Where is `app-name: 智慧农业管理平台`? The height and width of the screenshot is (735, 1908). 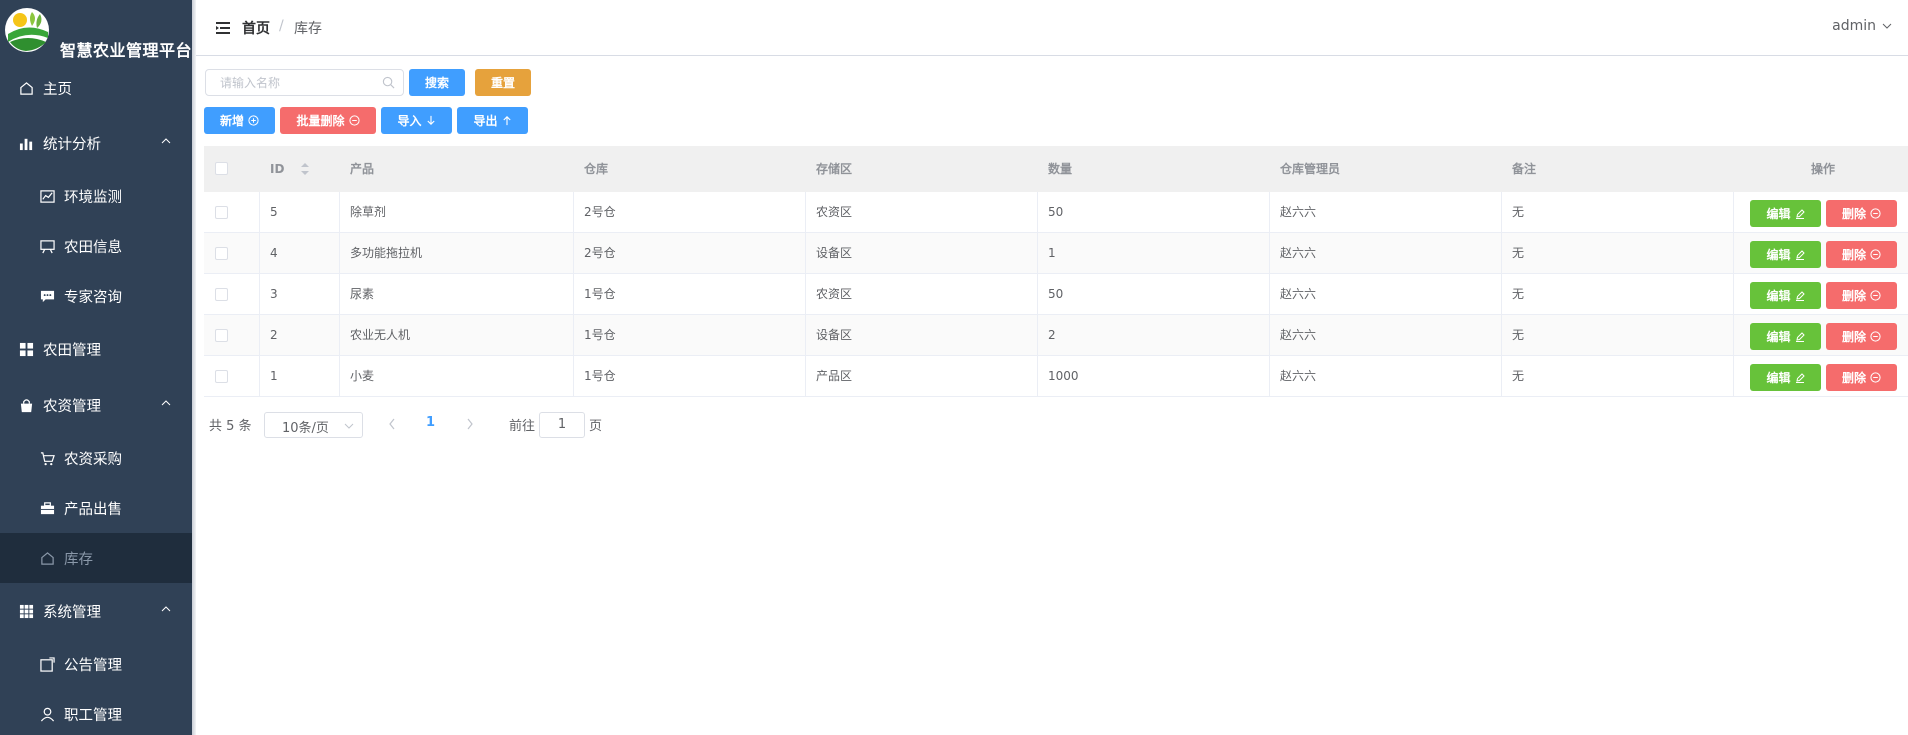
app-name: 智慧农业管理平台 is located at coordinates (126, 50).